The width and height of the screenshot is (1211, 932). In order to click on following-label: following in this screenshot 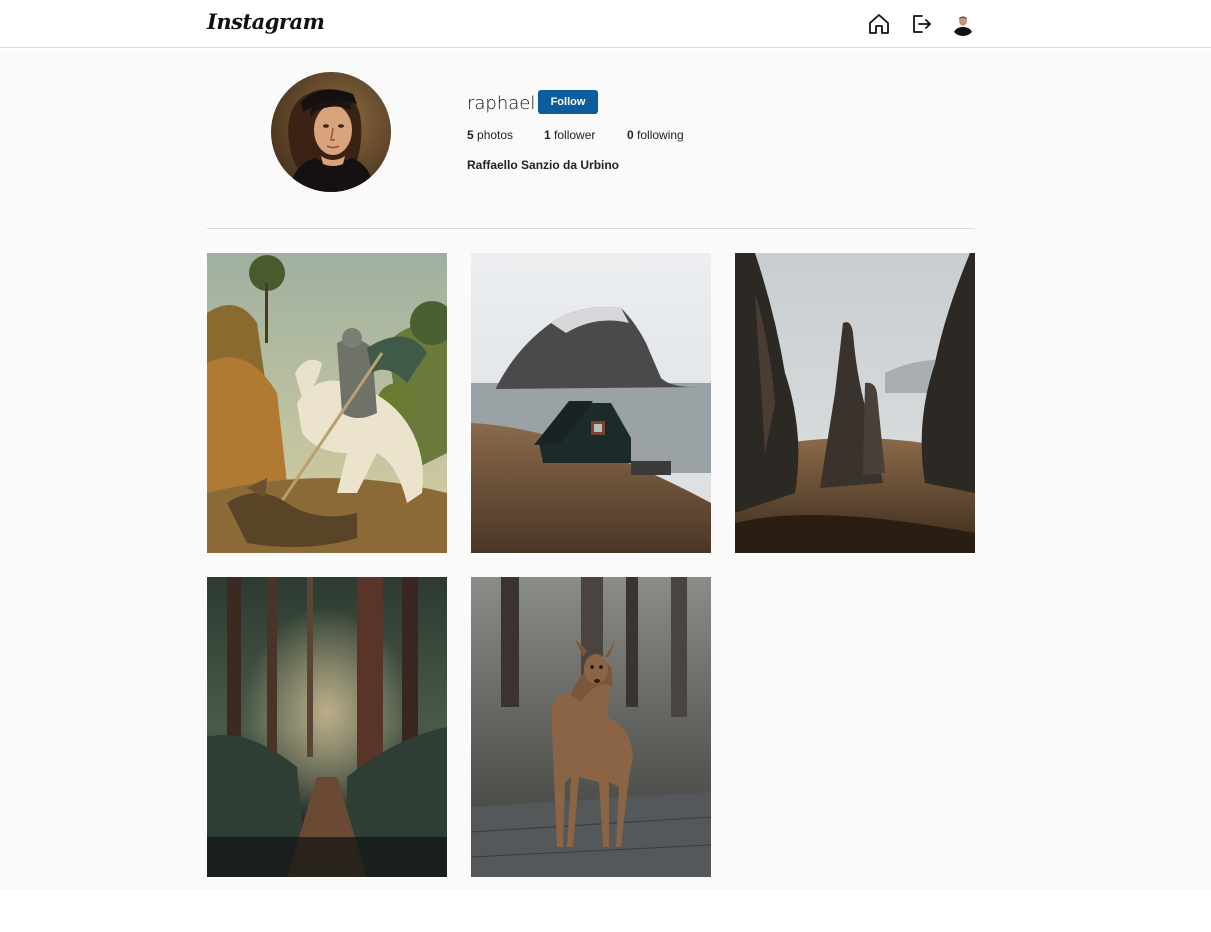, I will do `click(660, 135)`.